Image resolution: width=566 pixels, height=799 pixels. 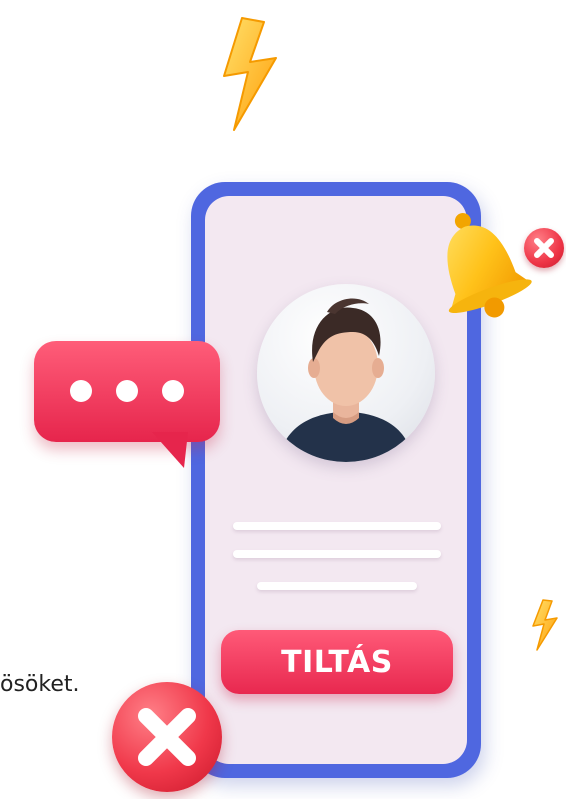 I want to click on user-avatar-icon, so click(x=346, y=380).